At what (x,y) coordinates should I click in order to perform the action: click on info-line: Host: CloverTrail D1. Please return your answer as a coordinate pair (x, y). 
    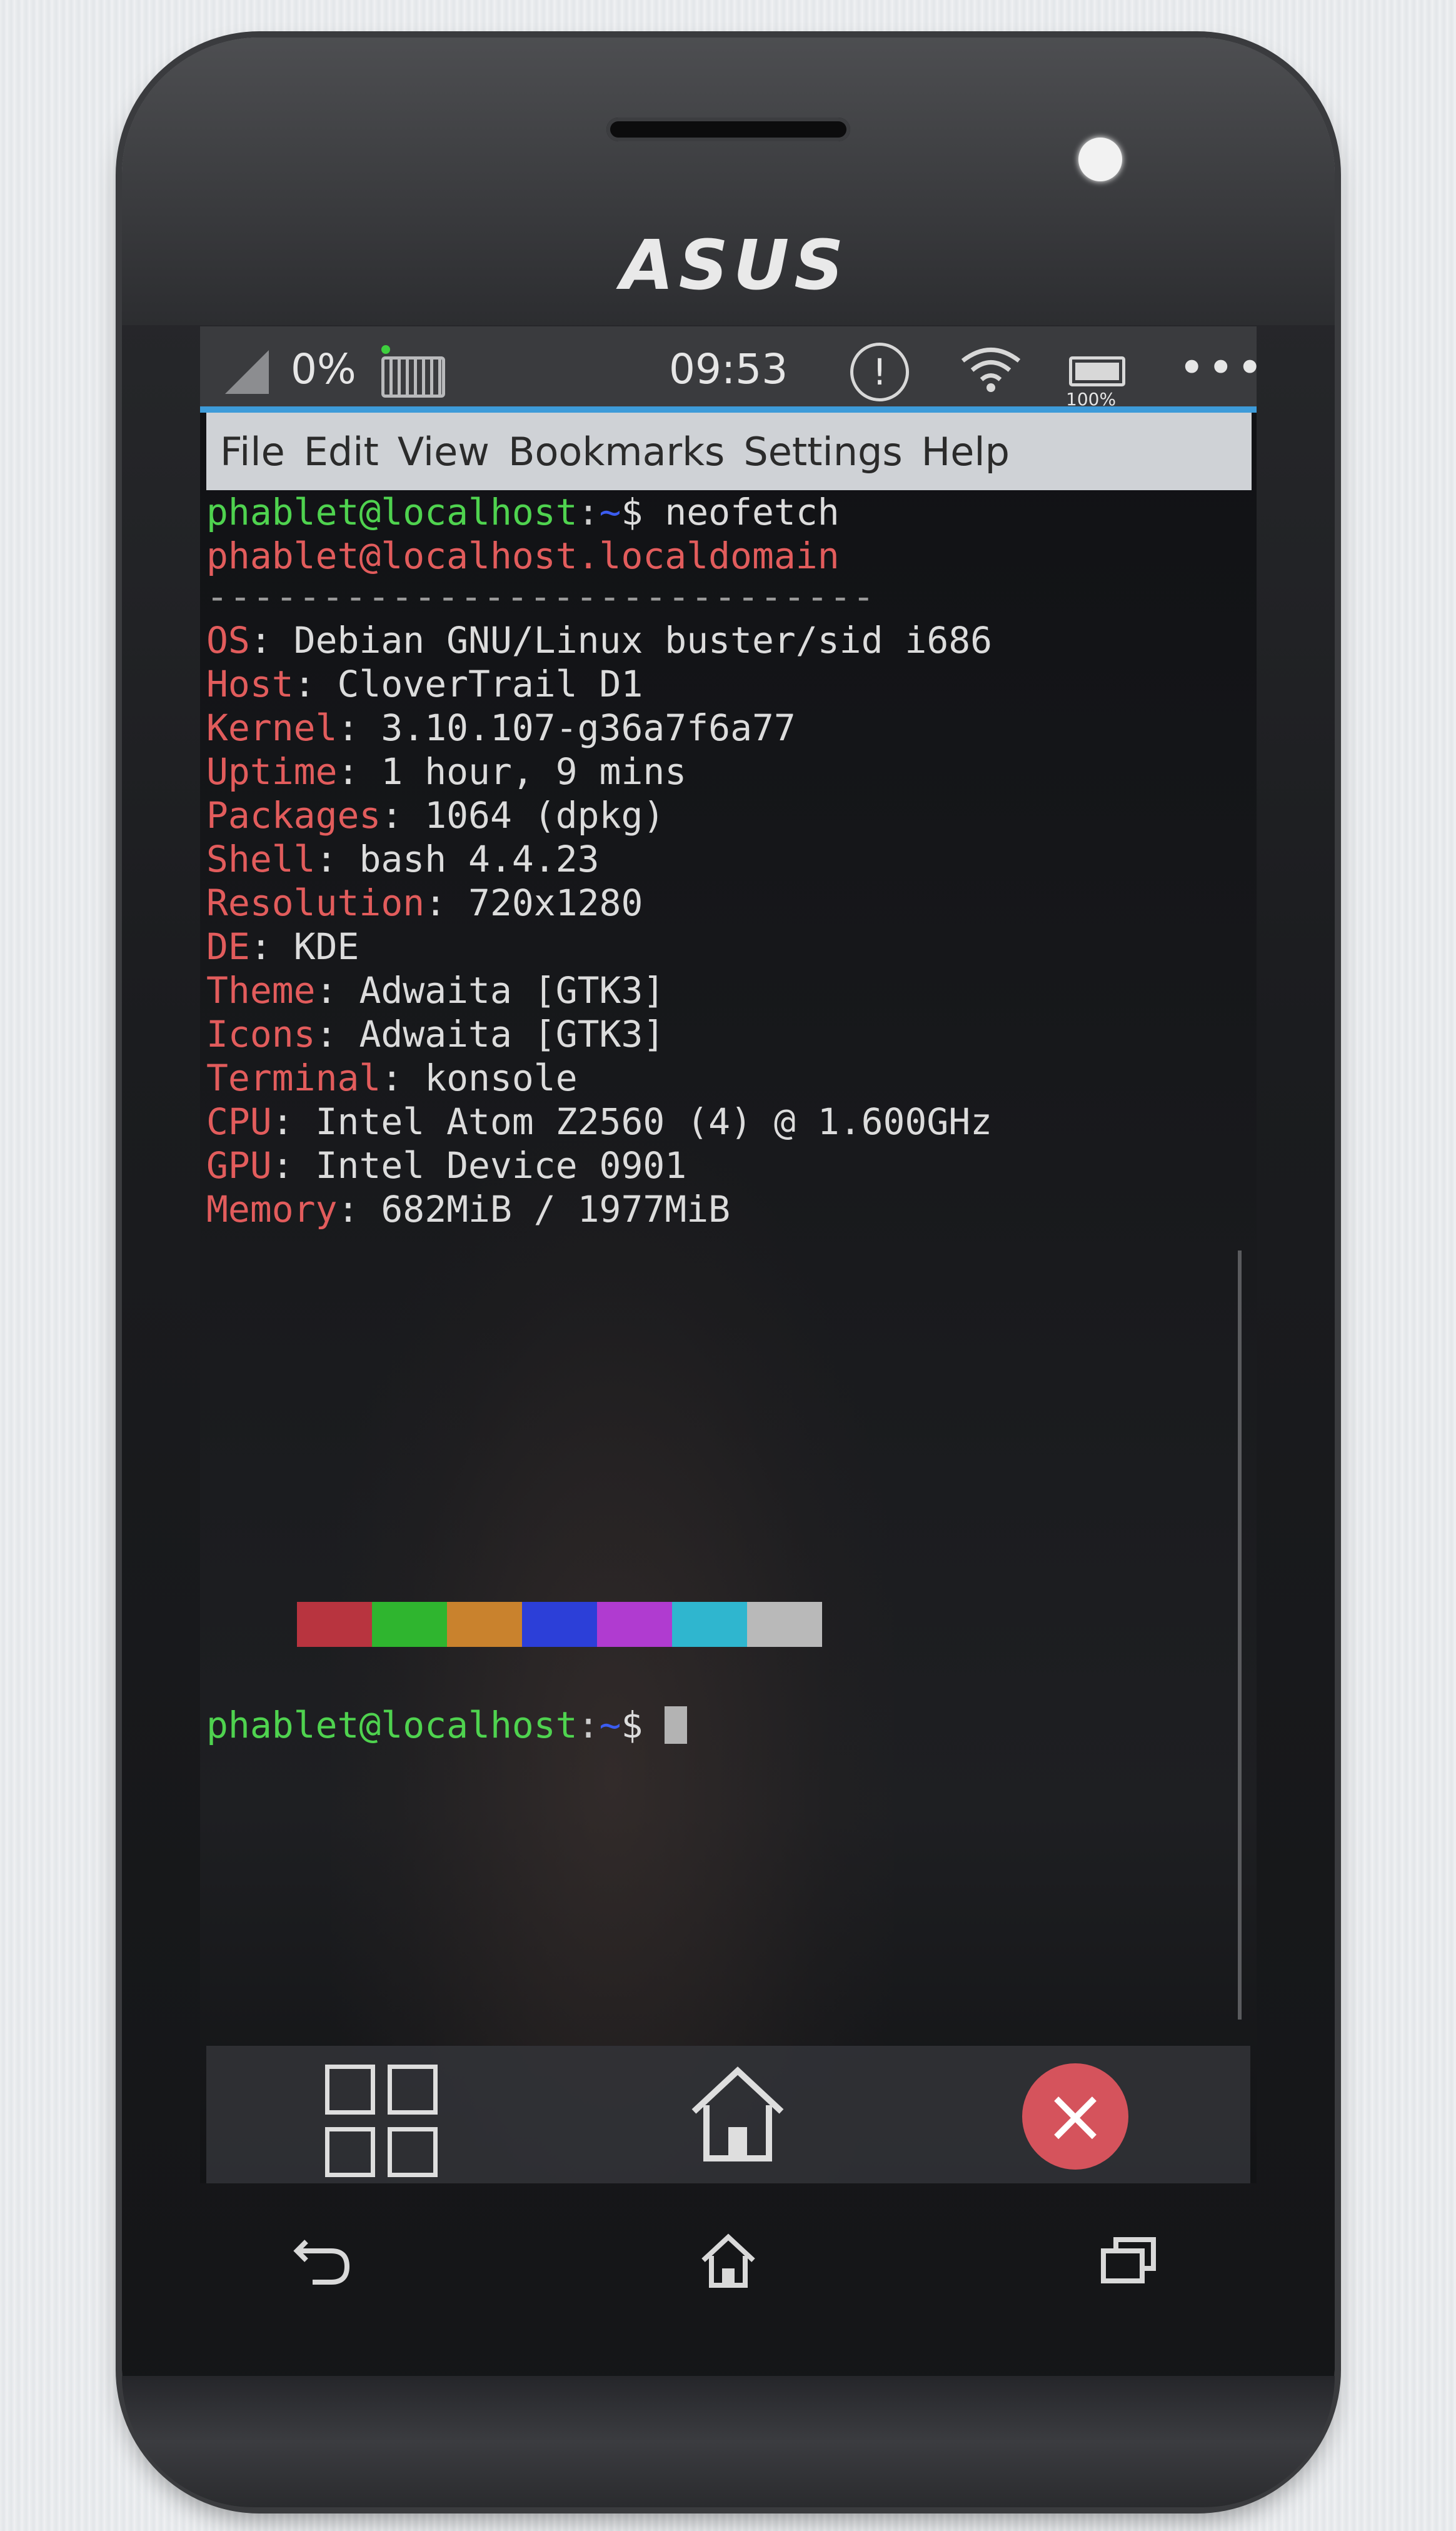
    Looking at the image, I should click on (424, 684).